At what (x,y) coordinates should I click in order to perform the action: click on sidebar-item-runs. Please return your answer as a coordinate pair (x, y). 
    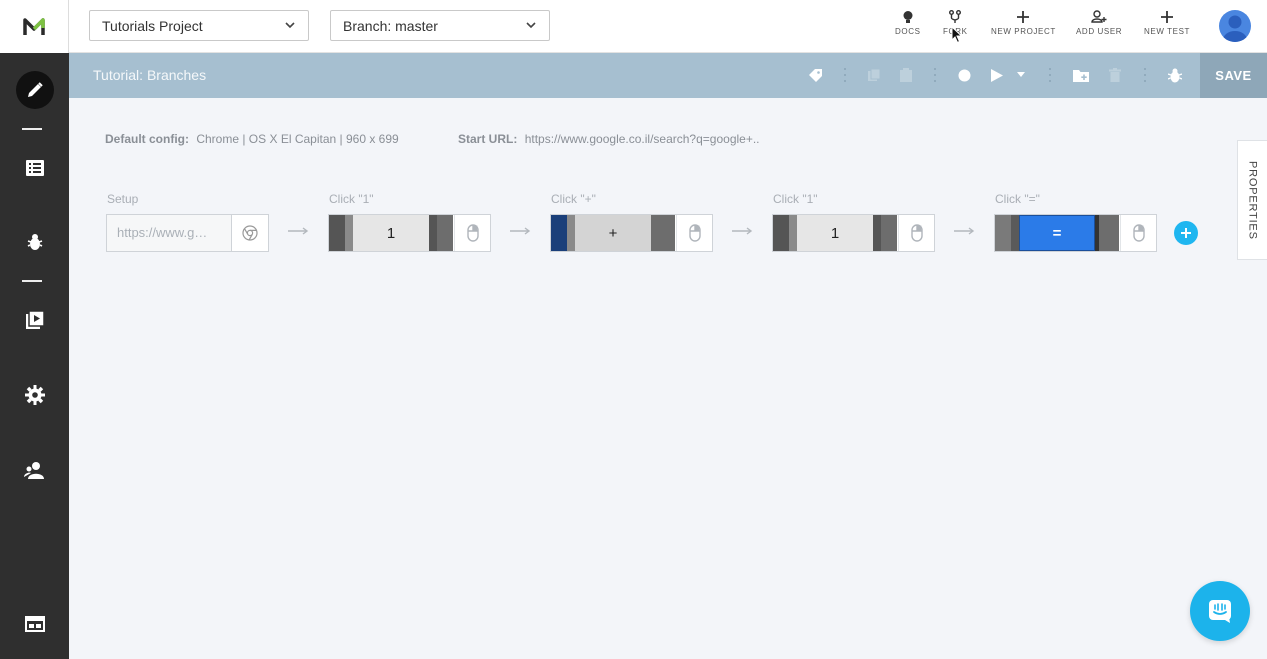
    Looking at the image, I should click on (34, 320).